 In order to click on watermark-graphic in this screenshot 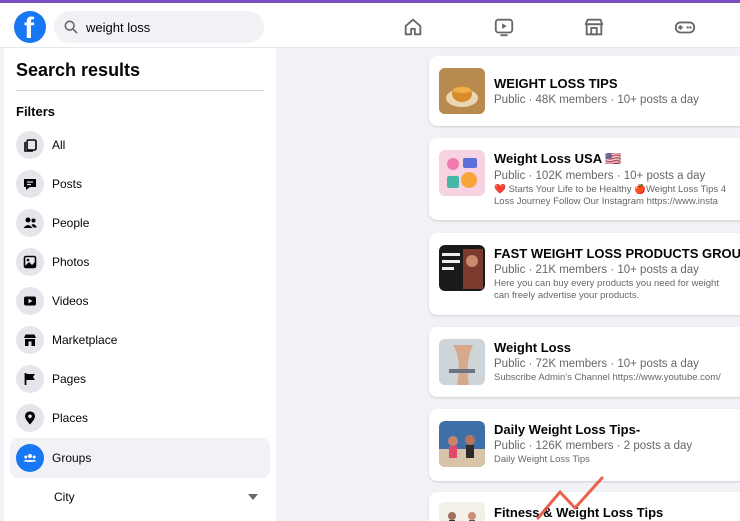, I will do `click(570, 498)`.